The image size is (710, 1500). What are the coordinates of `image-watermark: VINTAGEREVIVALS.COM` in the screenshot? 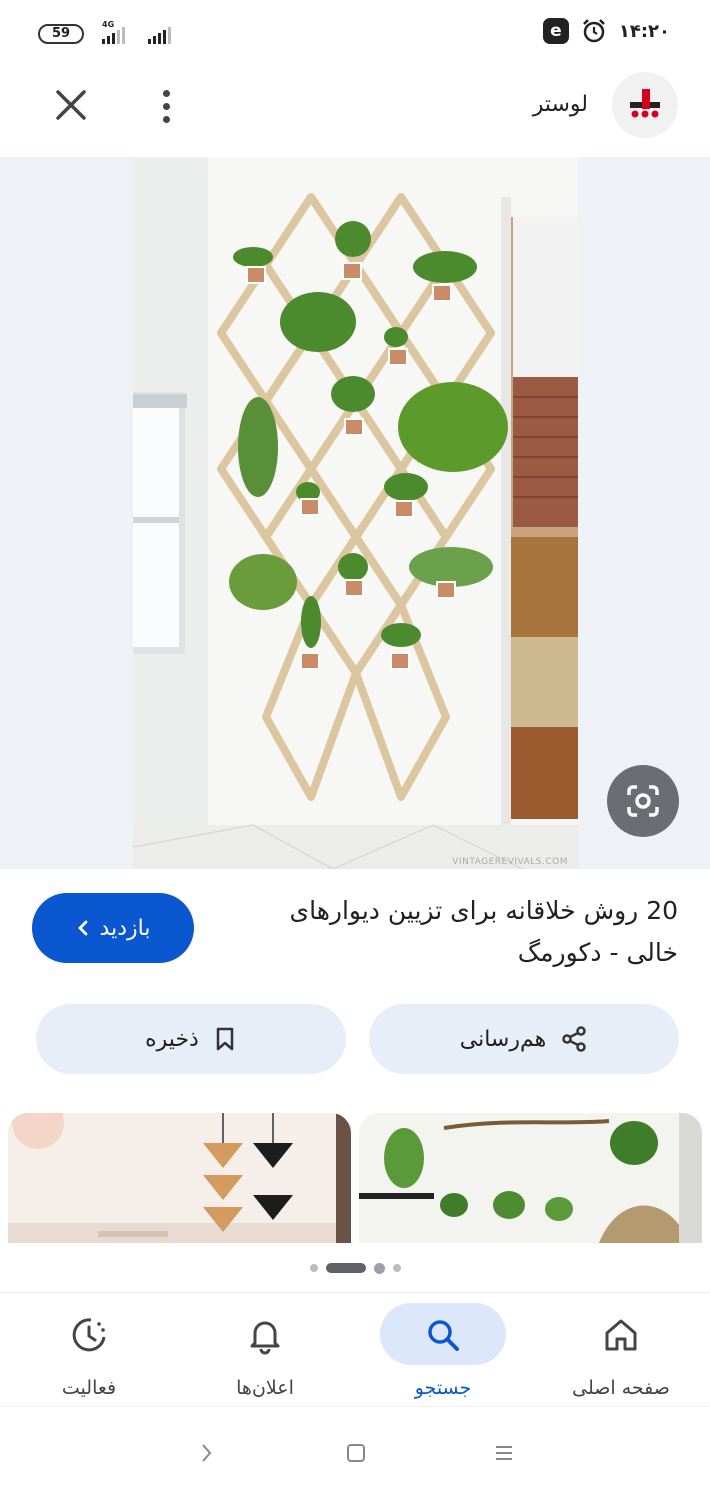 It's located at (510, 862).